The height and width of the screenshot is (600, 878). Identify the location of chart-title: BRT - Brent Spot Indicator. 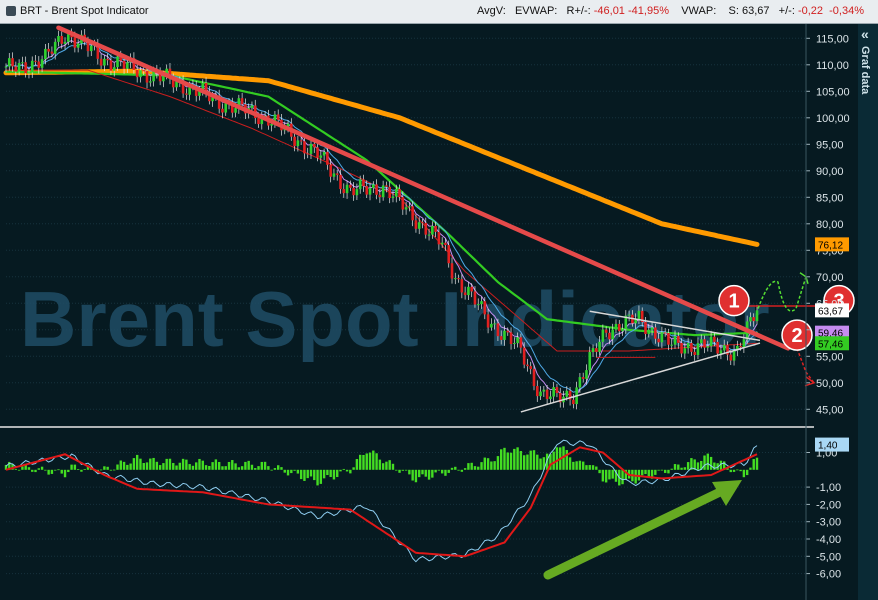
(84, 11).